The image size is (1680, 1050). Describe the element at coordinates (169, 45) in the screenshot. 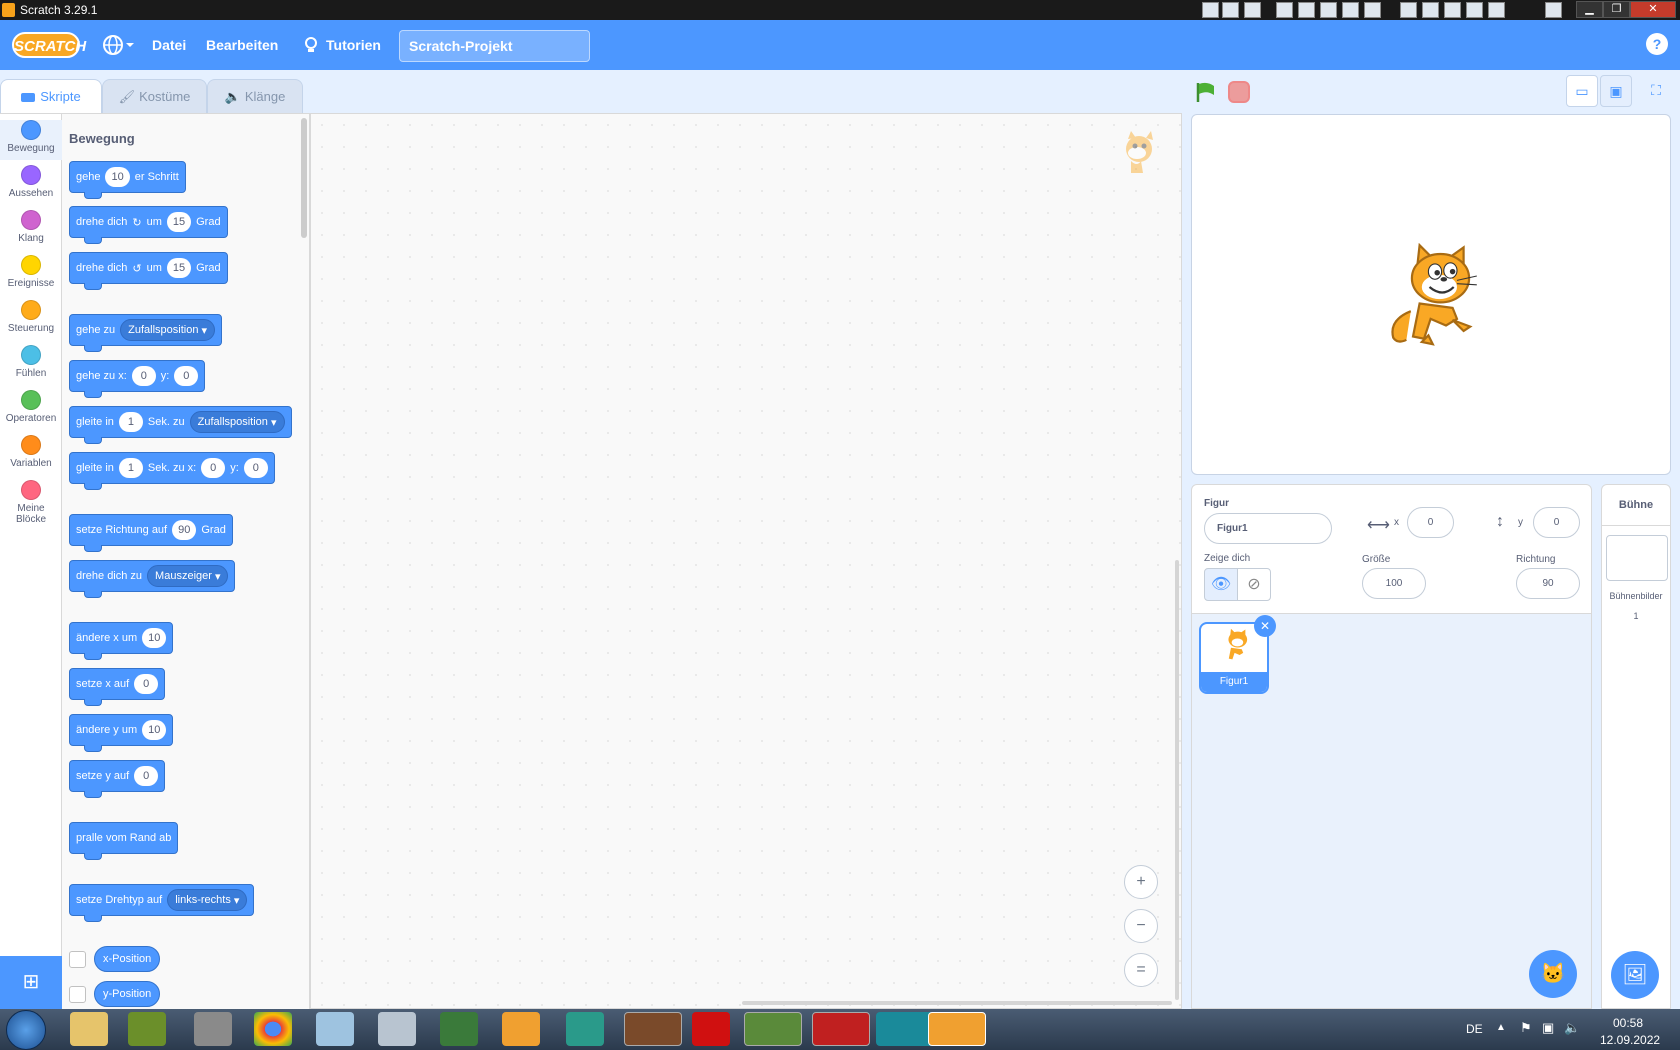

I see `menu-file: Datei` at that location.